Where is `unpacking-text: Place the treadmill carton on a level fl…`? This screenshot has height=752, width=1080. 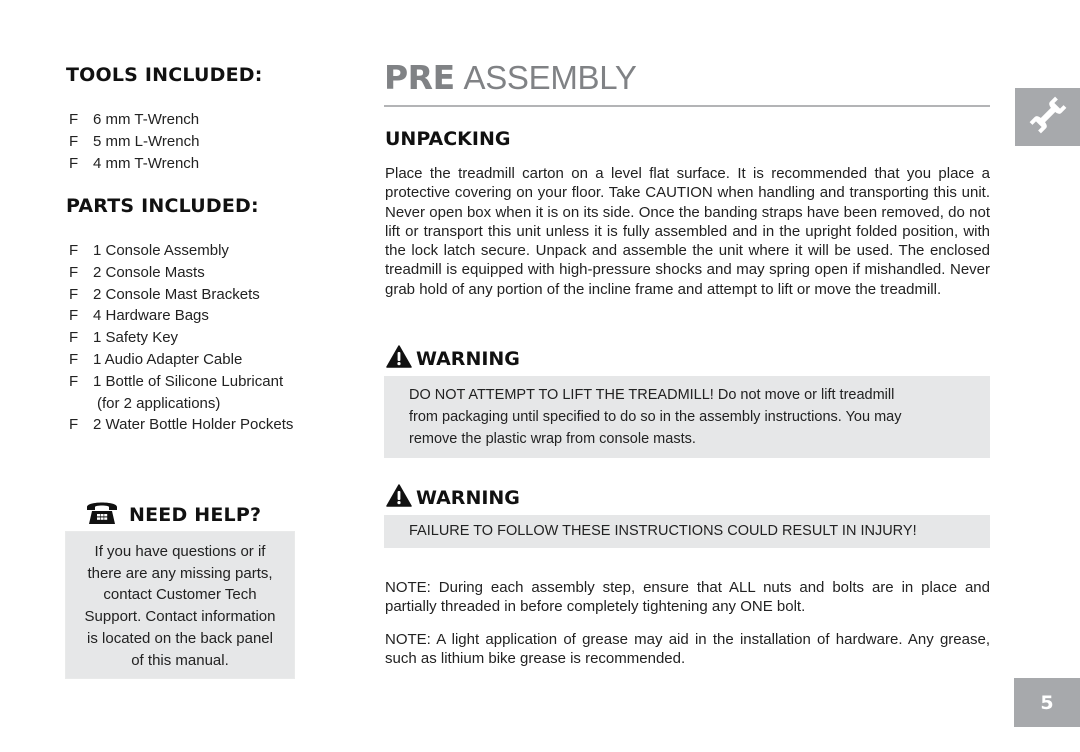
unpacking-text: Place the treadmill carton on a level fl… is located at coordinates (687, 231).